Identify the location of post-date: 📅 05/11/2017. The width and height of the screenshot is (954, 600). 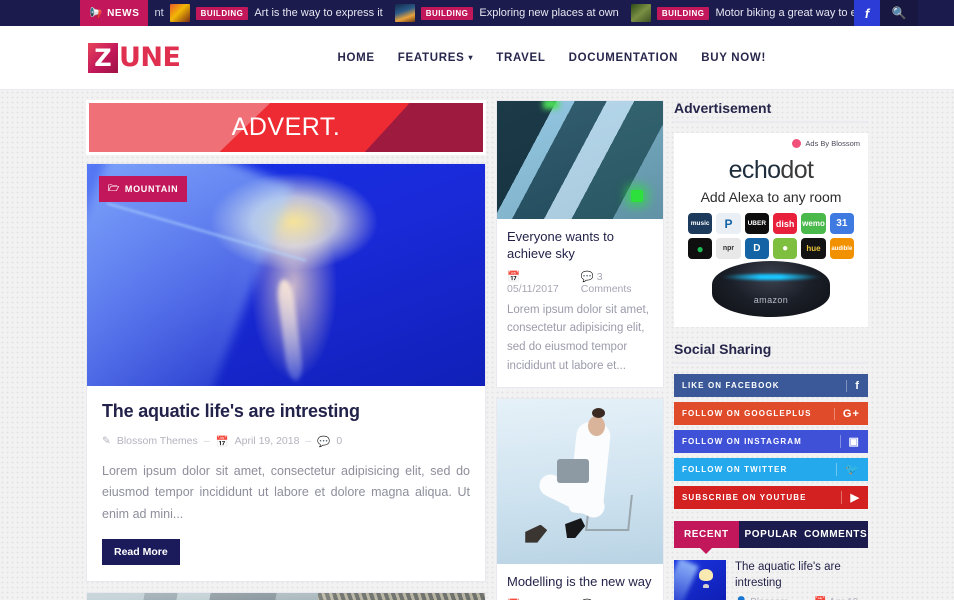
(539, 282).